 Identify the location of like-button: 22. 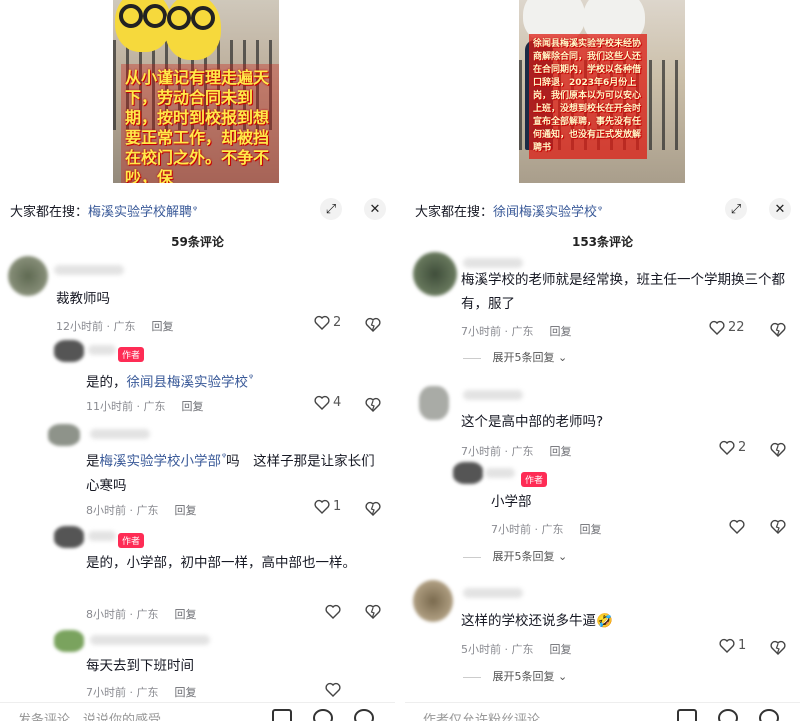
(727, 327).